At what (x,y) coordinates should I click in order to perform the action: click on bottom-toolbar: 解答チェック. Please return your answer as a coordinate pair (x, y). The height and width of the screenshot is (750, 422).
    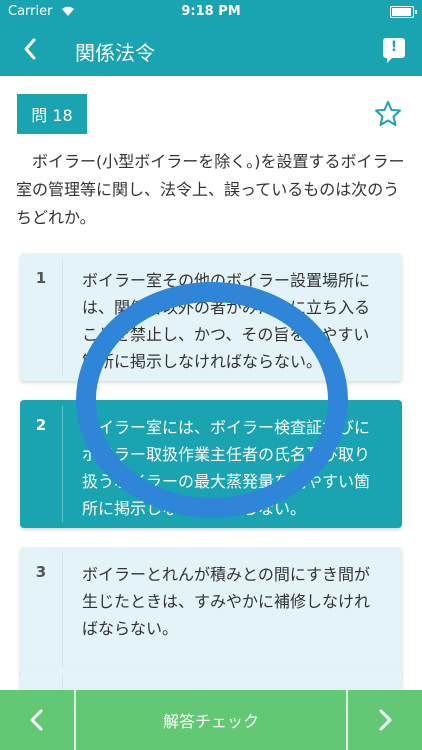
    Looking at the image, I should click on (211, 720).